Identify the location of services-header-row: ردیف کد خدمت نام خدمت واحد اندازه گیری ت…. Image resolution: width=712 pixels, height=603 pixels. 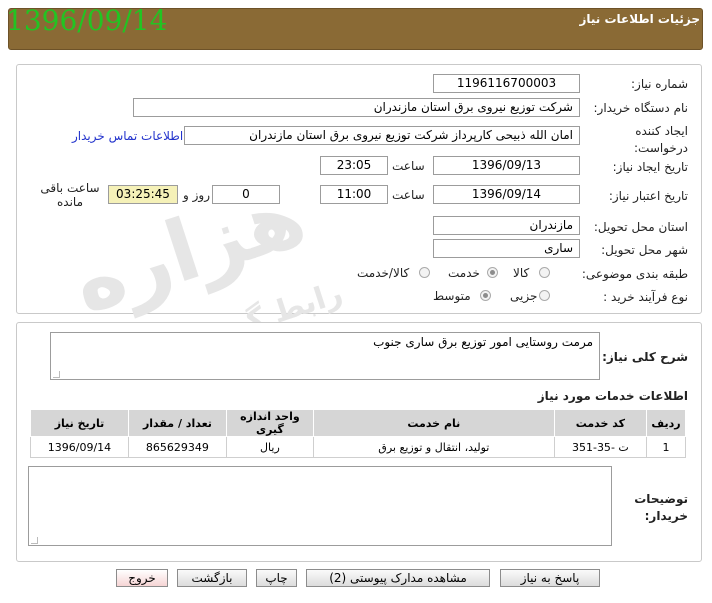
(358, 423).